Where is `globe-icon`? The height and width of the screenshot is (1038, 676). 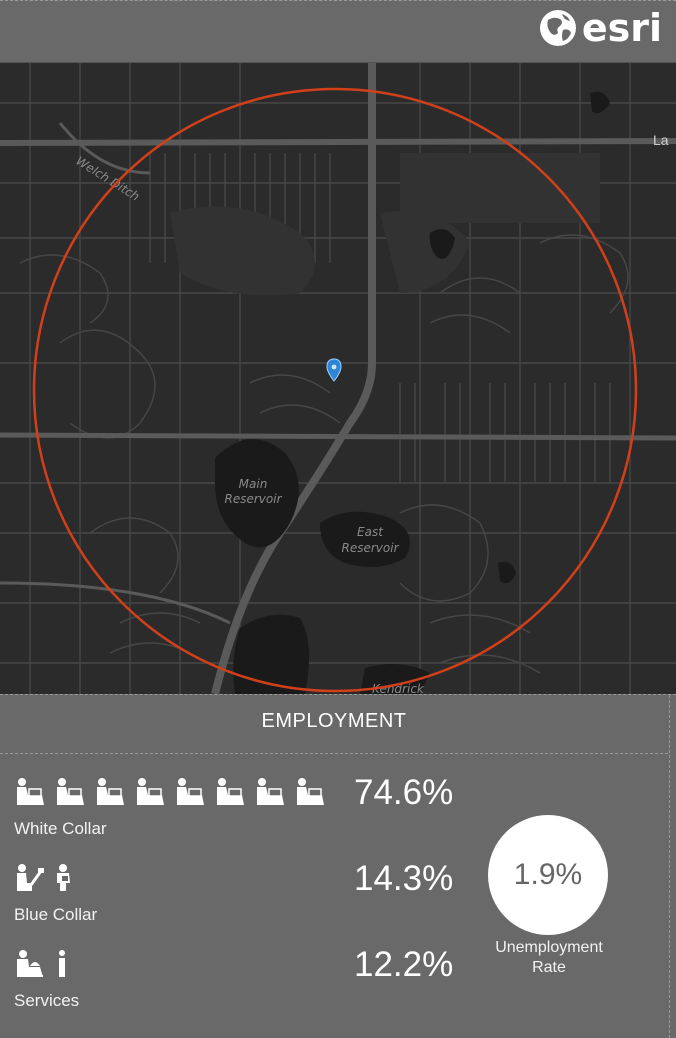 globe-icon is located at coordinates (557, 28).